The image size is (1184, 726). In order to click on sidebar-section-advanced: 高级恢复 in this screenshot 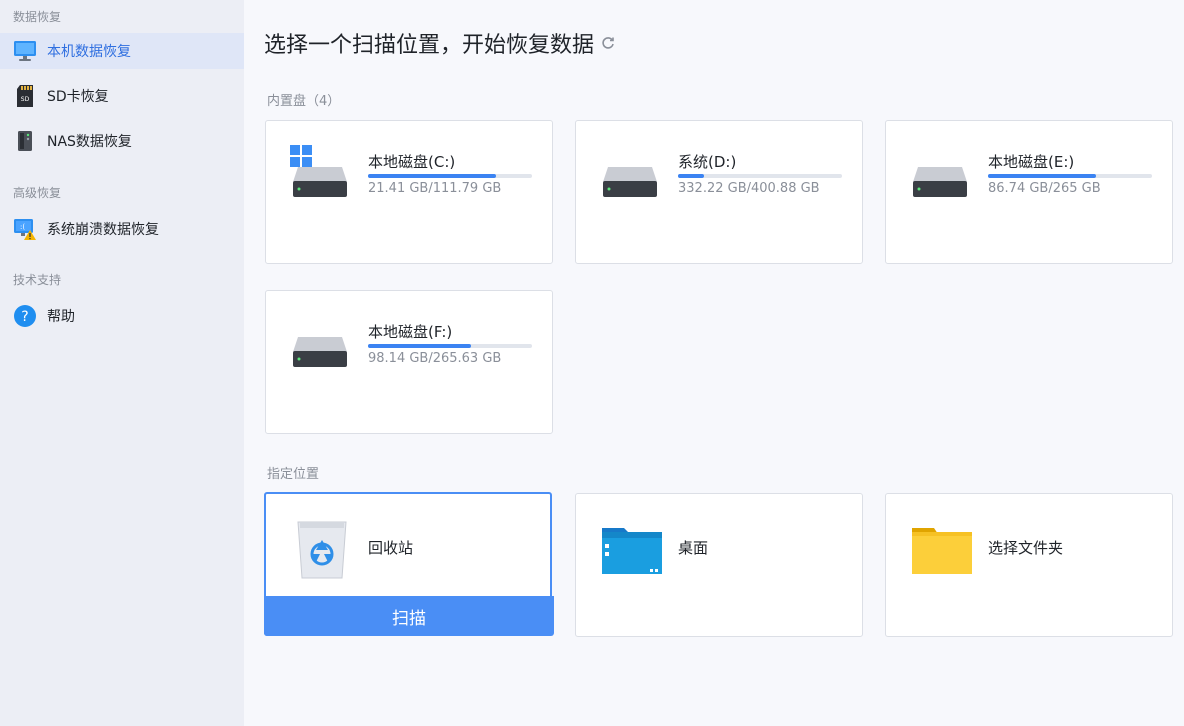, I will do `click(37, 193)`.